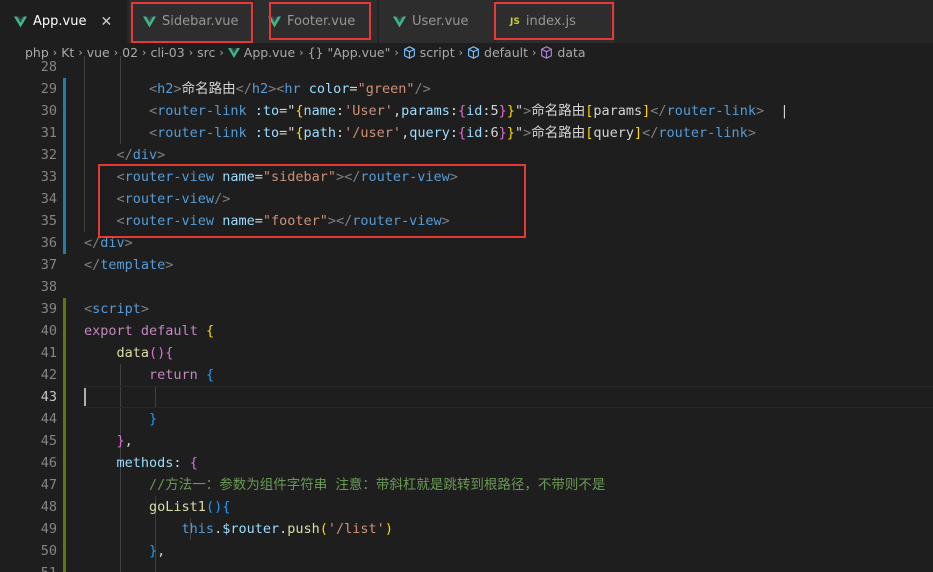 Image resolution: width=933 pixels, height=572 pixels. What do you see at coordinates (466, 419) in the screenshot?
I see `code-line: 44 }` at bounding box center [466, 419].